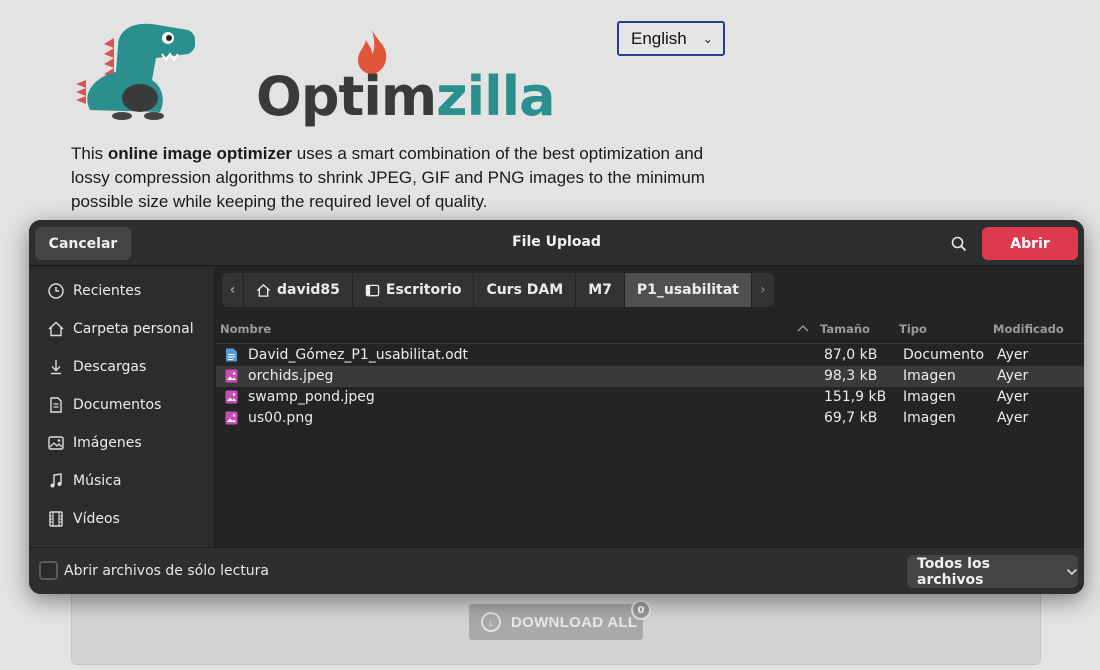  I want to click on optimizilla-logo: Optimzilla, so click(313, 72).